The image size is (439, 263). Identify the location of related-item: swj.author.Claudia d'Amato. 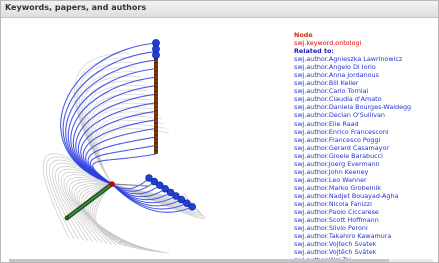
(364, 99).